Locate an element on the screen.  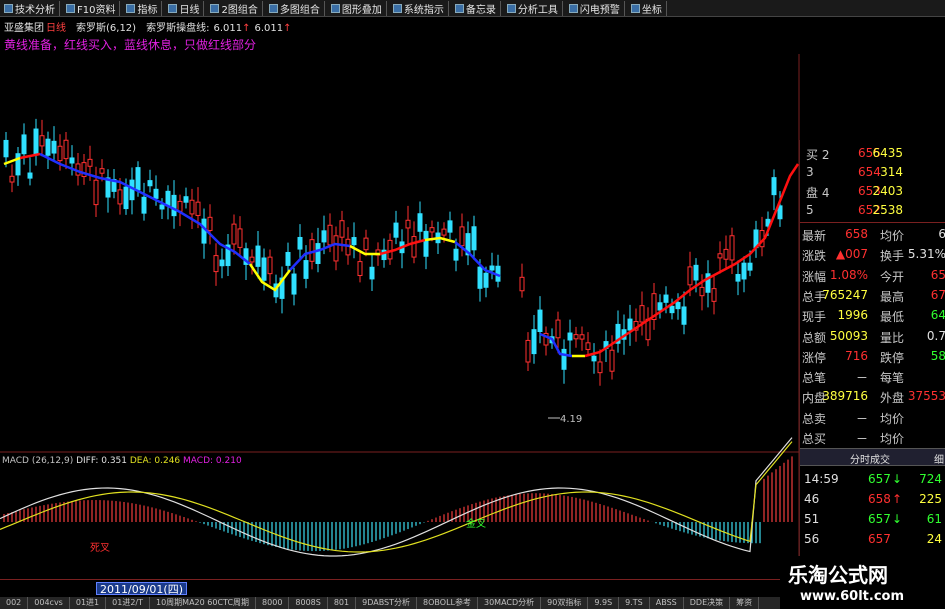
order-volume: 314 is located at coordinates (891, 172).